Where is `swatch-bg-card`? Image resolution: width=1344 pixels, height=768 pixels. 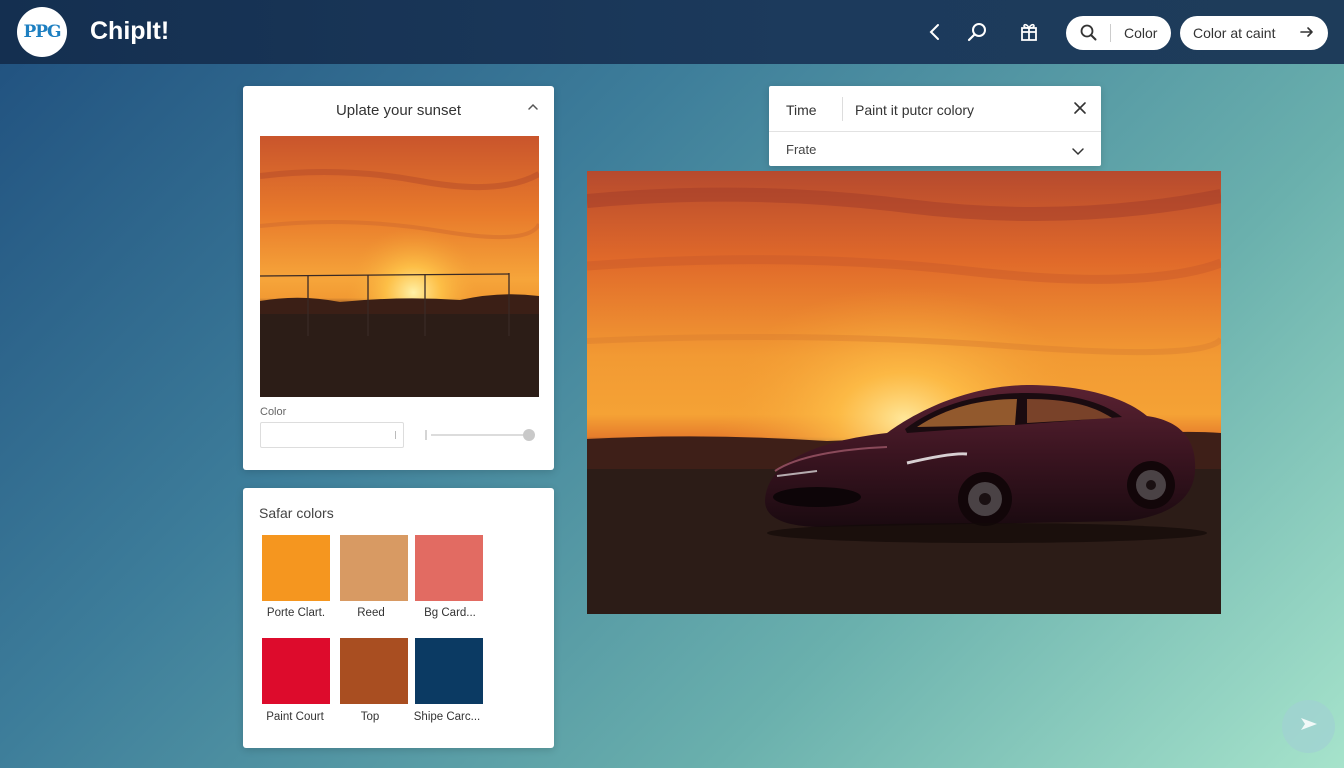 swatch-bg-card is located at coordinates (449, 568).